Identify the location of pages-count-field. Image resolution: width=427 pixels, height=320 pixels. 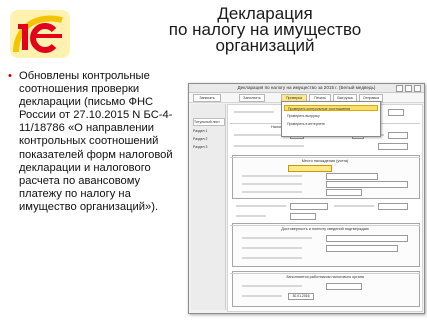
(303, 216).